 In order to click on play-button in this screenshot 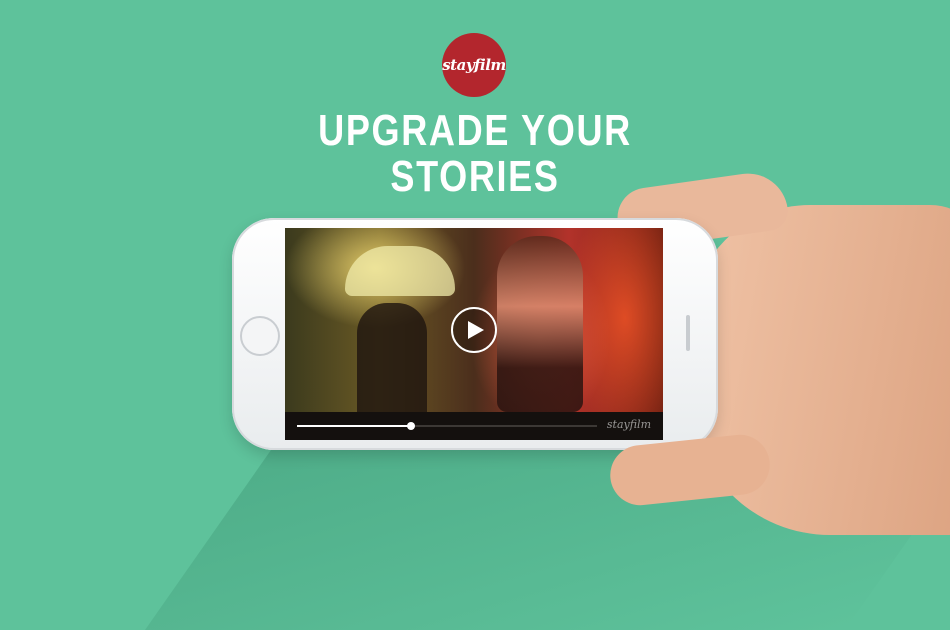, I will do `click(474, 330)`.